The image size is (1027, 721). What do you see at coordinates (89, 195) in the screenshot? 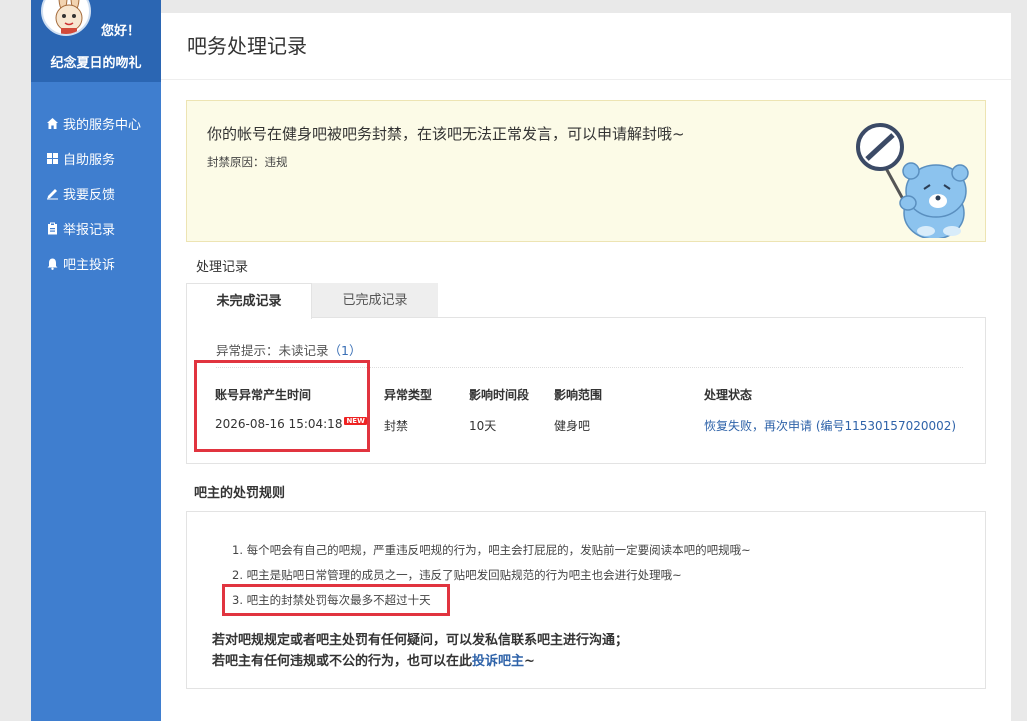
I see `sidebar-item-label: 我要反馈` at bounding box center [89, 195].